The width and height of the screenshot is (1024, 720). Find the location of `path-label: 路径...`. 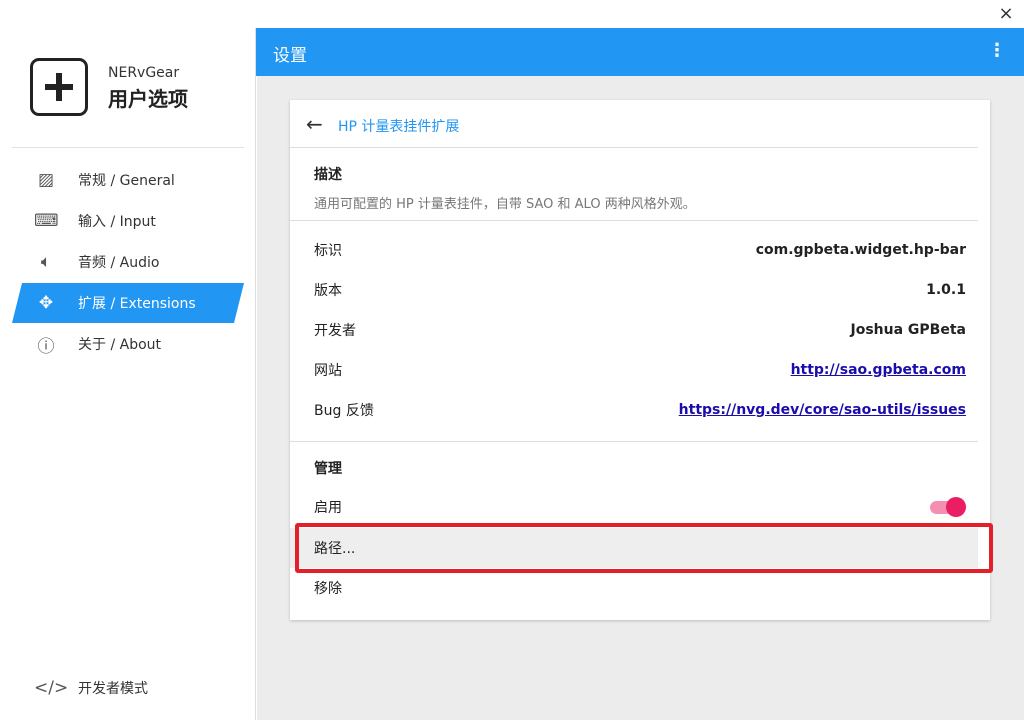

path-label: 路径... is located at coordinates (335, 549).